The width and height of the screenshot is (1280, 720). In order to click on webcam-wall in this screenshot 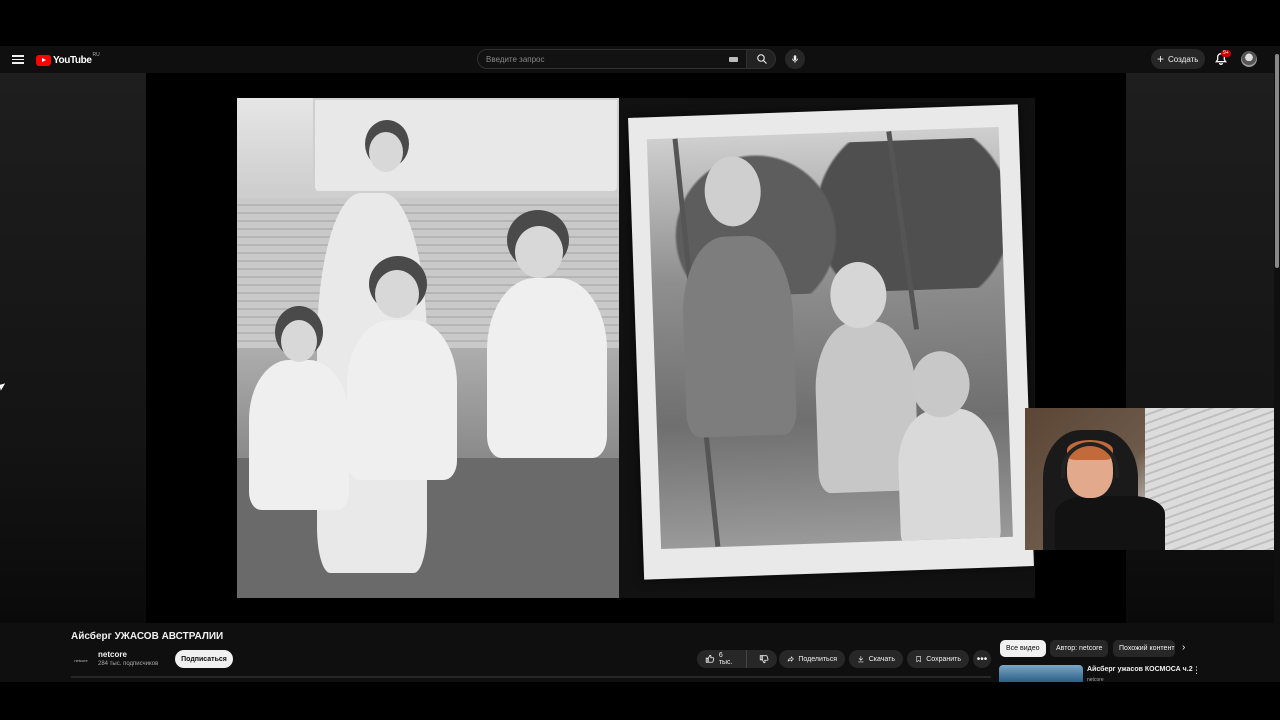, I will do `click(1212, 479)`.